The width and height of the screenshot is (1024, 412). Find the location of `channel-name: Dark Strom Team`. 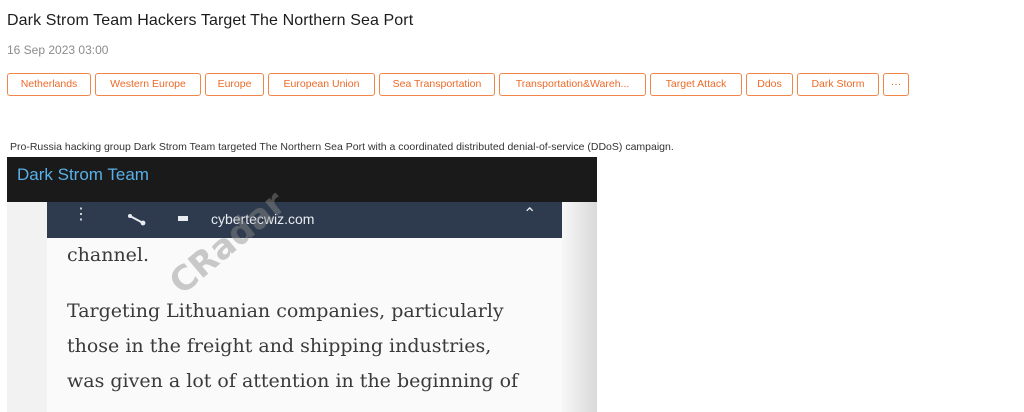

channel-name: Dark Strom Team is located at coordinates (83, 174).